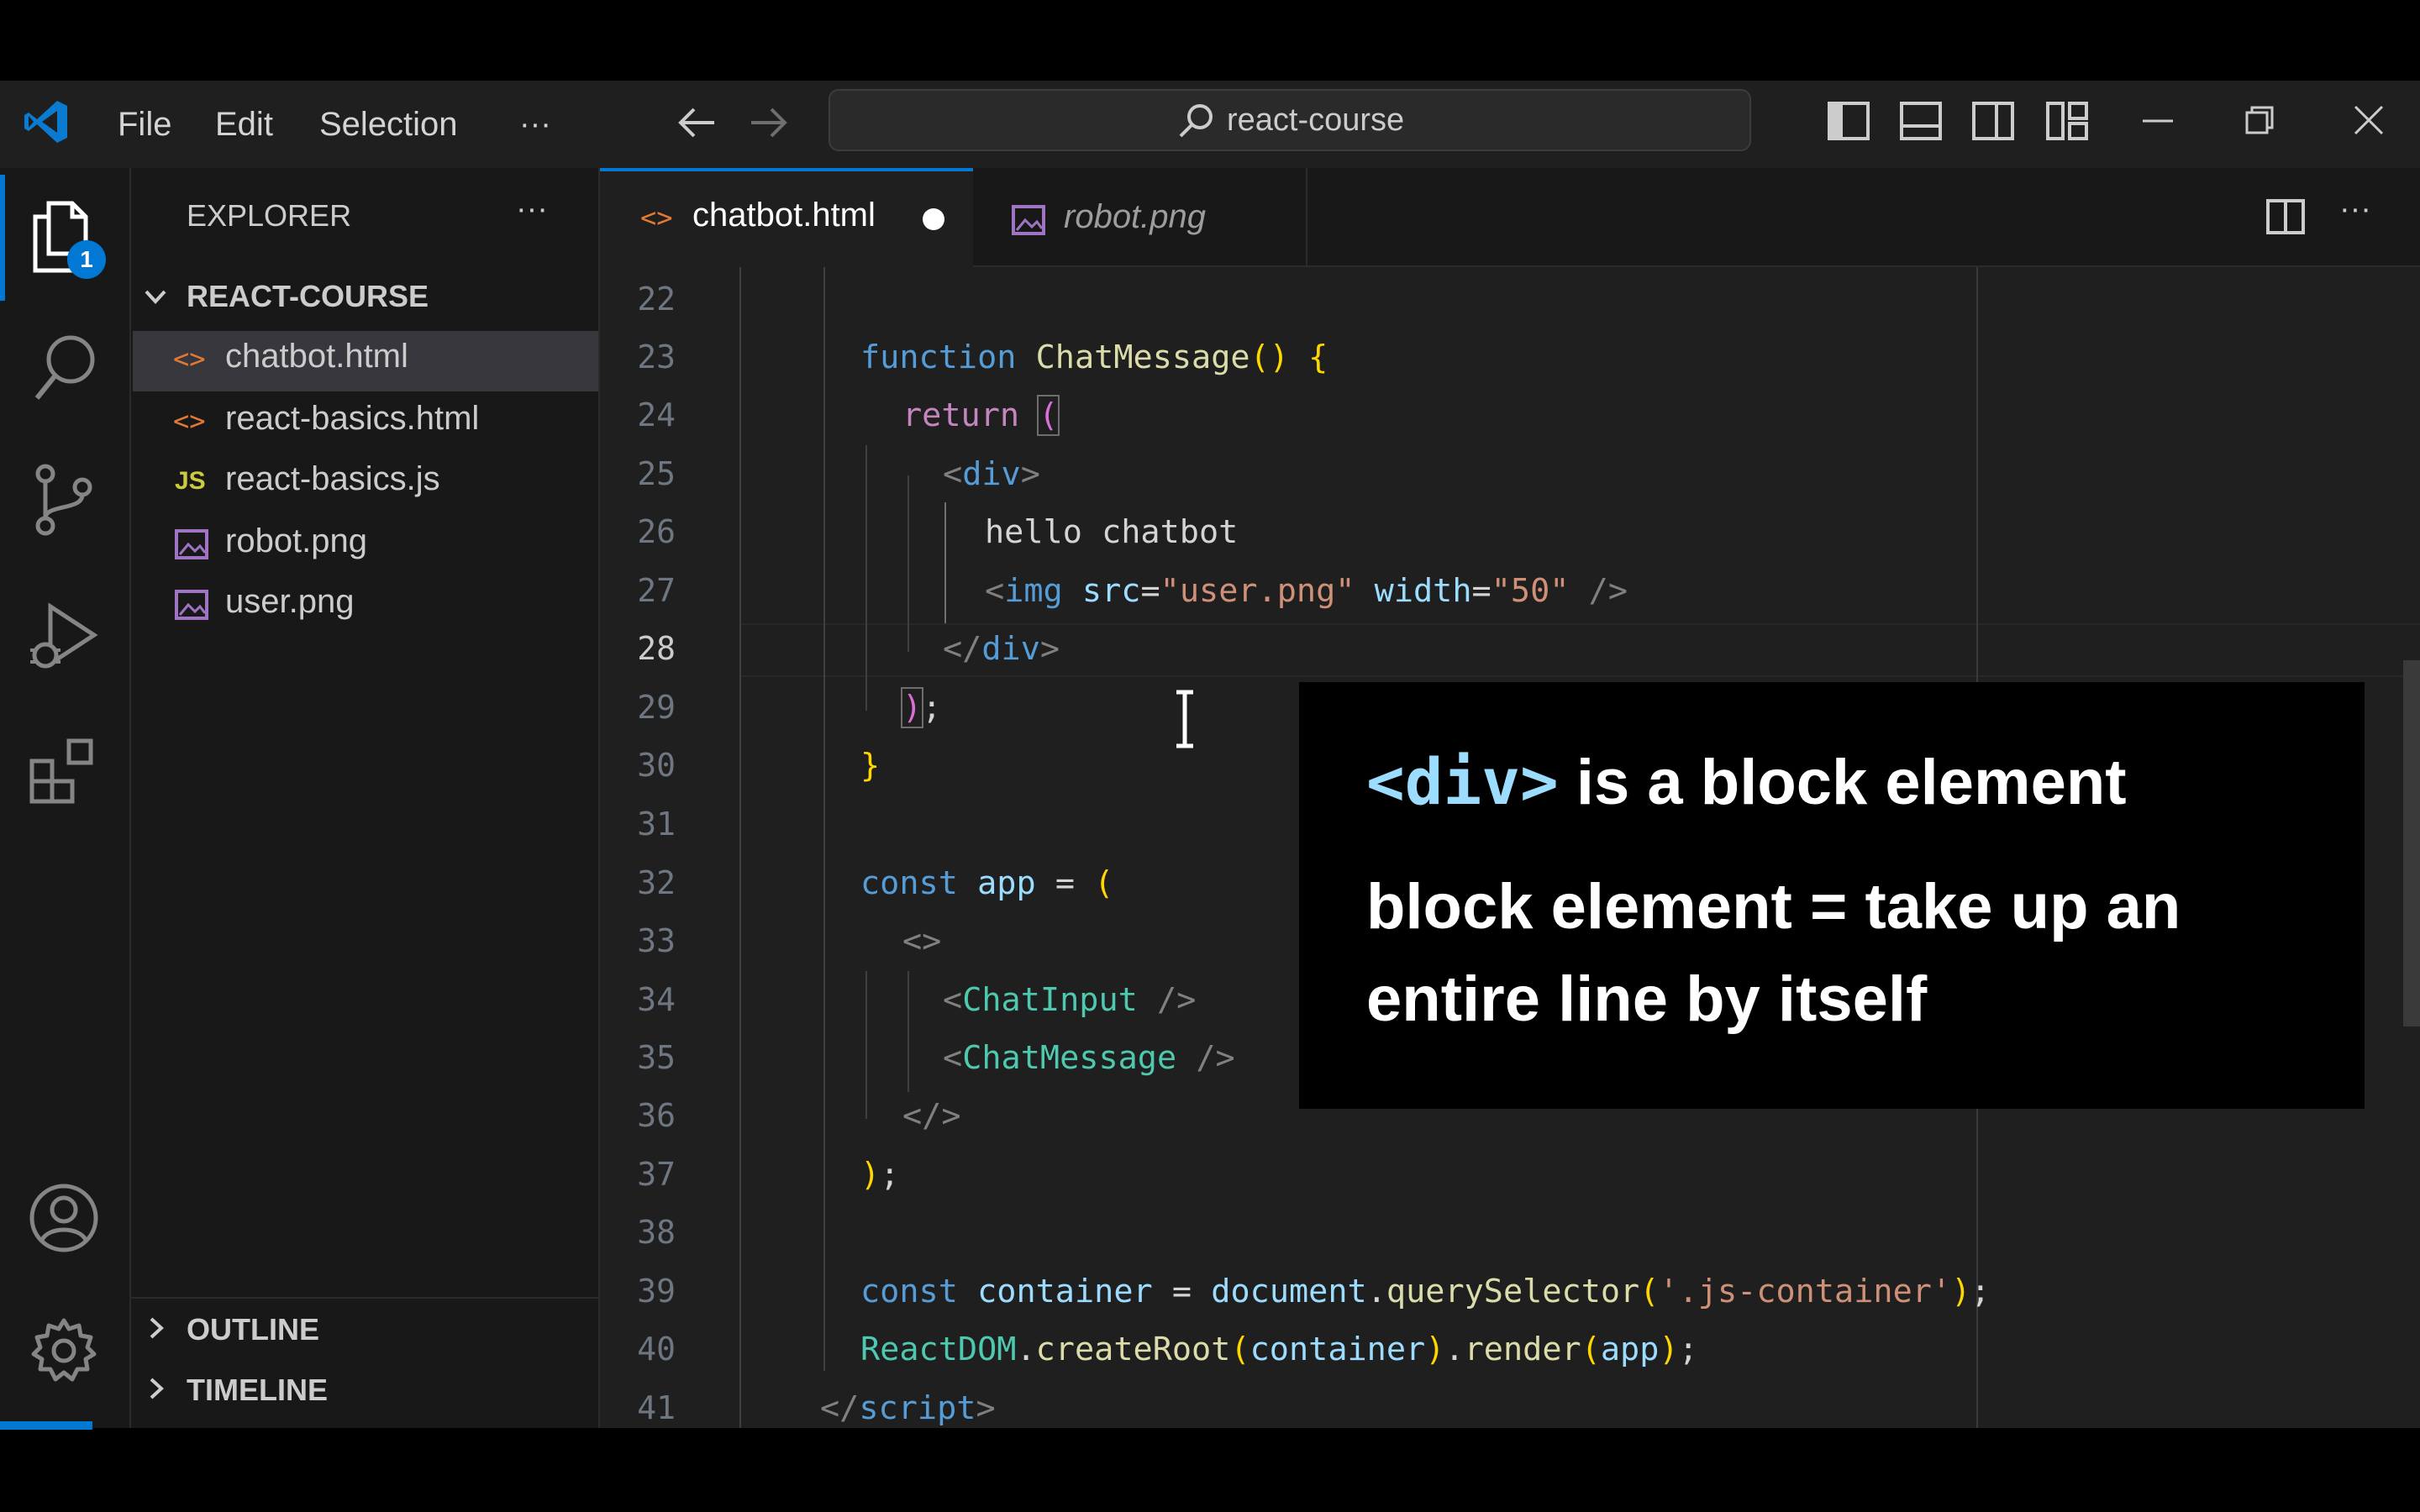 This screenshot has width=2420, height=1512. I want to click on overlay-line-3: entire line by itself, so click(1647, 999).